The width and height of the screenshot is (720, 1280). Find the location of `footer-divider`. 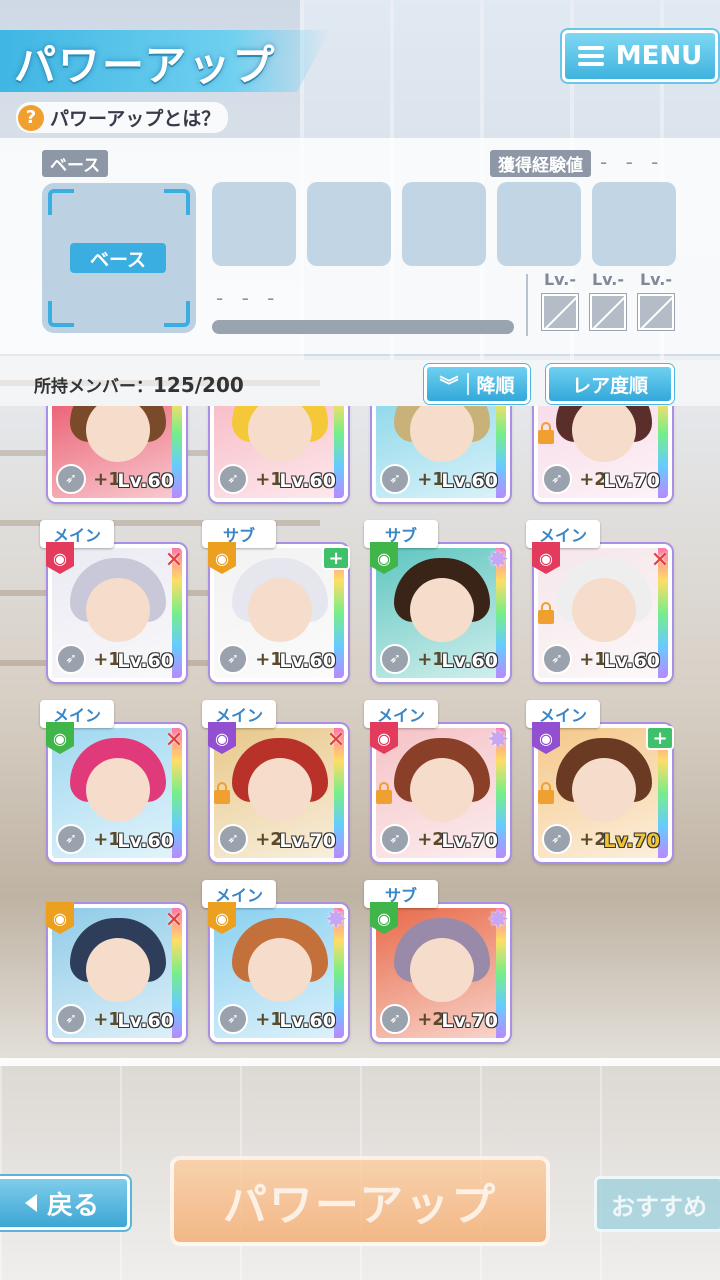

footer-divider is located at coordinates (360, 1062).